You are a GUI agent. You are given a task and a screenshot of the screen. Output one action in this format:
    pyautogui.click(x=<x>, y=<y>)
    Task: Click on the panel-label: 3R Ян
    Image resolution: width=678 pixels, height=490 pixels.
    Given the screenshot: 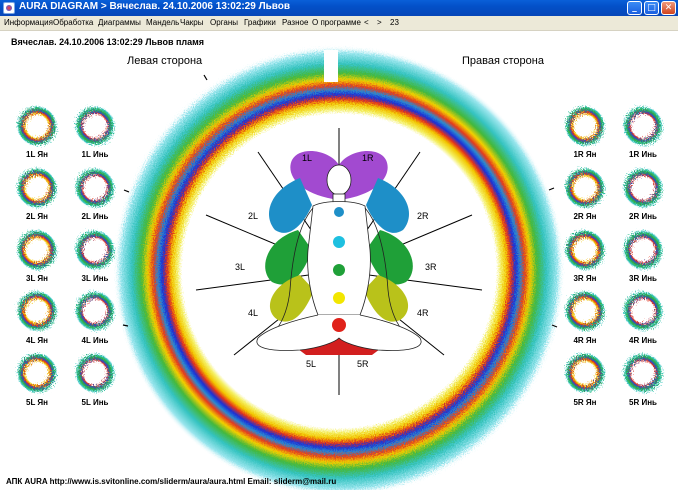 What is the action you would take?
    pyautogui.click(x=585, y=278)
    